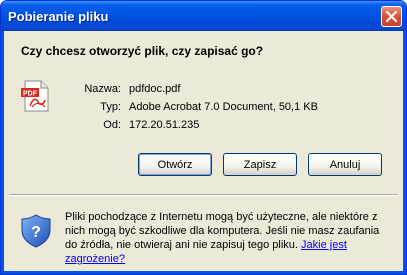 Image resolution: width=407 pixels, height=275 pixels. I want to click on cancel-button: Anuluj, so click(345, 164).